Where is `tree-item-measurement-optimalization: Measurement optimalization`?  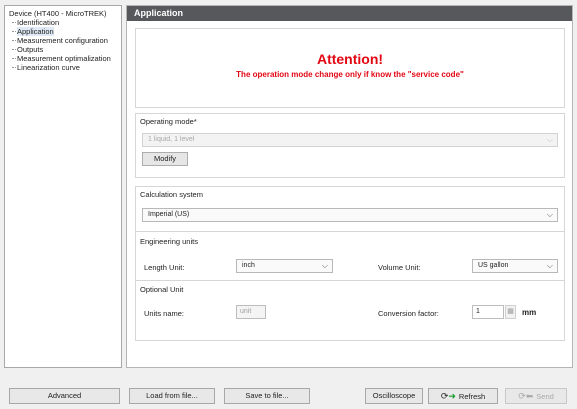 tree-item-measurement-optimalization: Measurement optimalization is located at coordinates (63, 58).